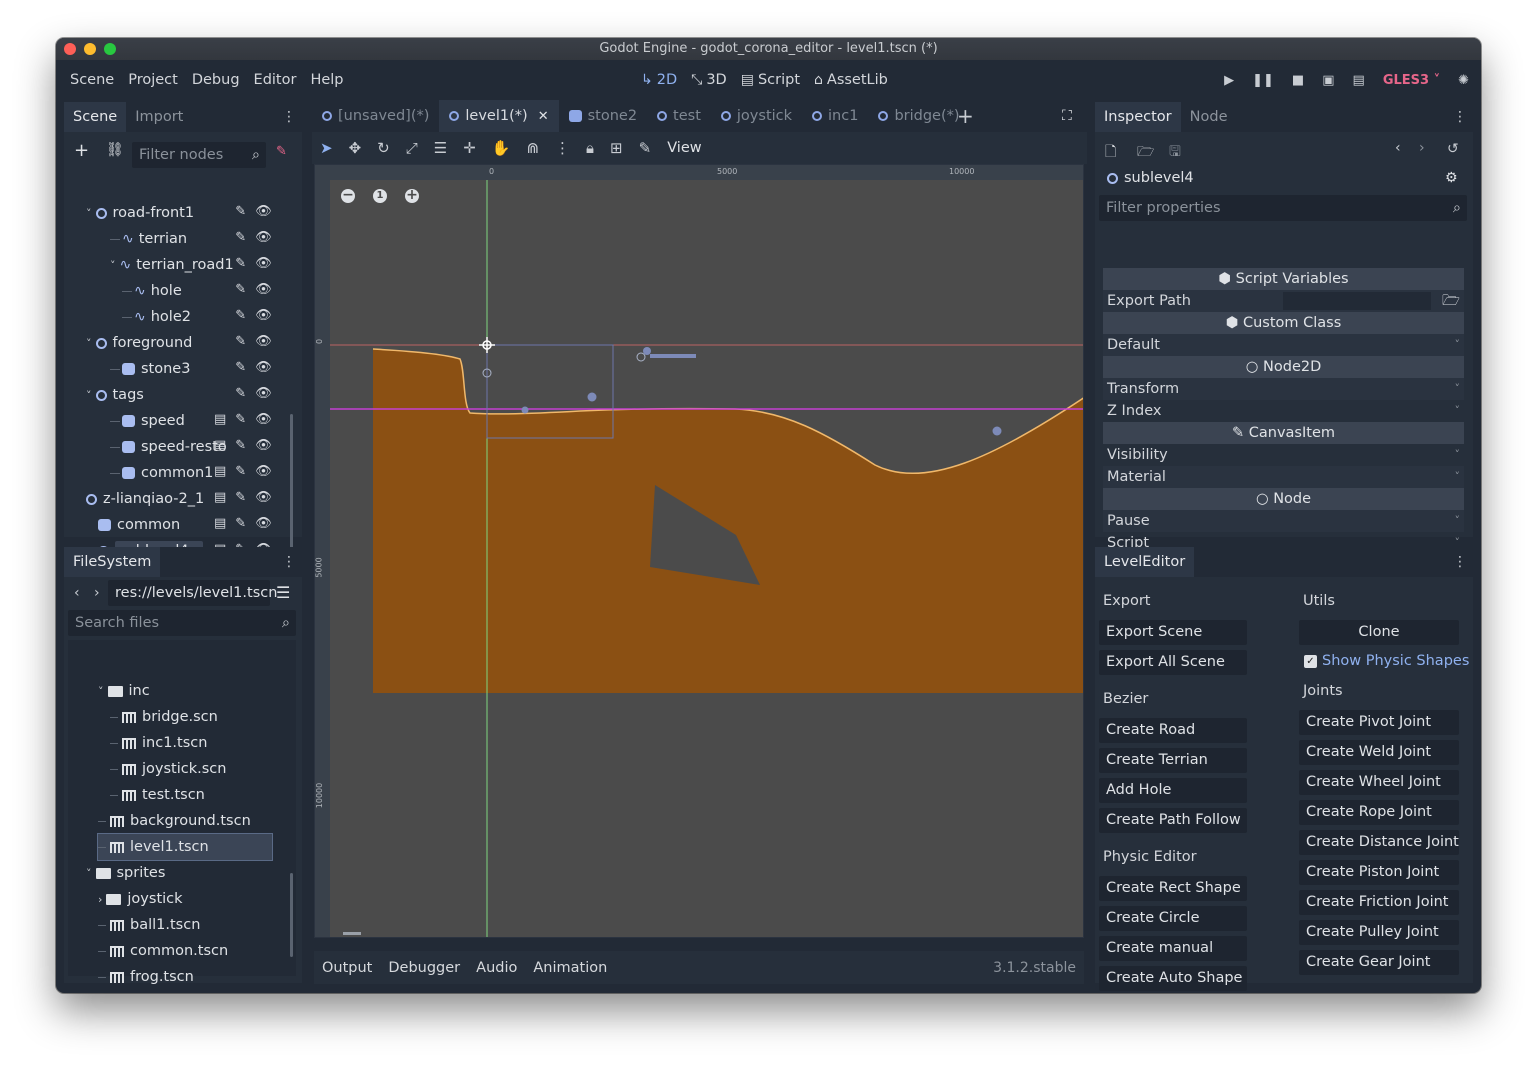  I want to click on file-item: joystick.scn, so click(168, 769).